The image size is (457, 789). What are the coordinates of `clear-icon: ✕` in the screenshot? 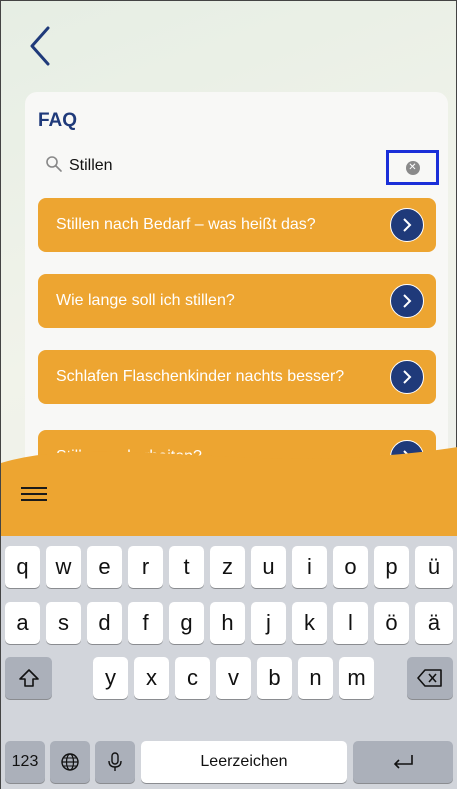 It's located at (412, 167).